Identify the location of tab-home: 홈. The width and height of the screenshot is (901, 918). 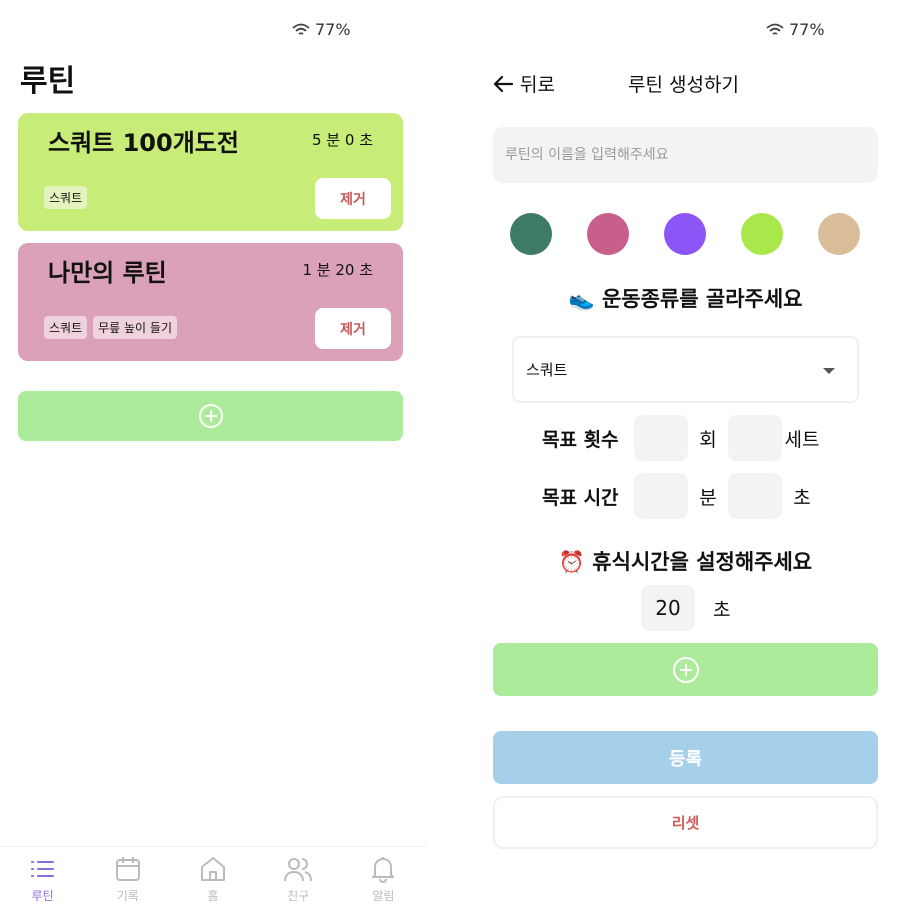
(212, 882).